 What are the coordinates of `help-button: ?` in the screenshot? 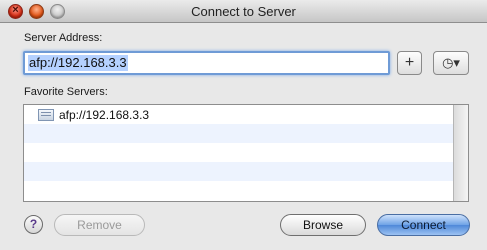 It's located at (33, 224).